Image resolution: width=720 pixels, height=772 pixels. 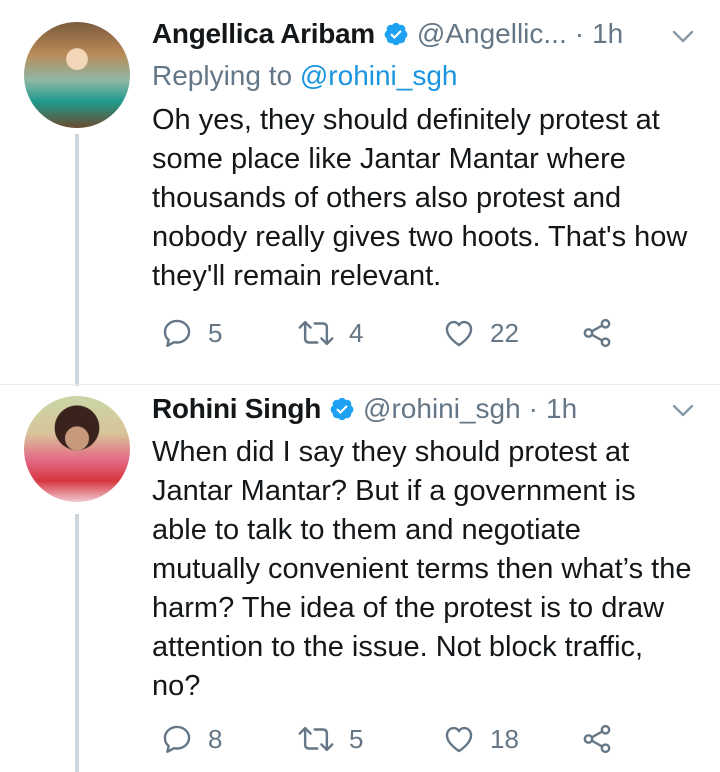 I want to click on replying-to-label: Replying to, so click(x=222, y=75).